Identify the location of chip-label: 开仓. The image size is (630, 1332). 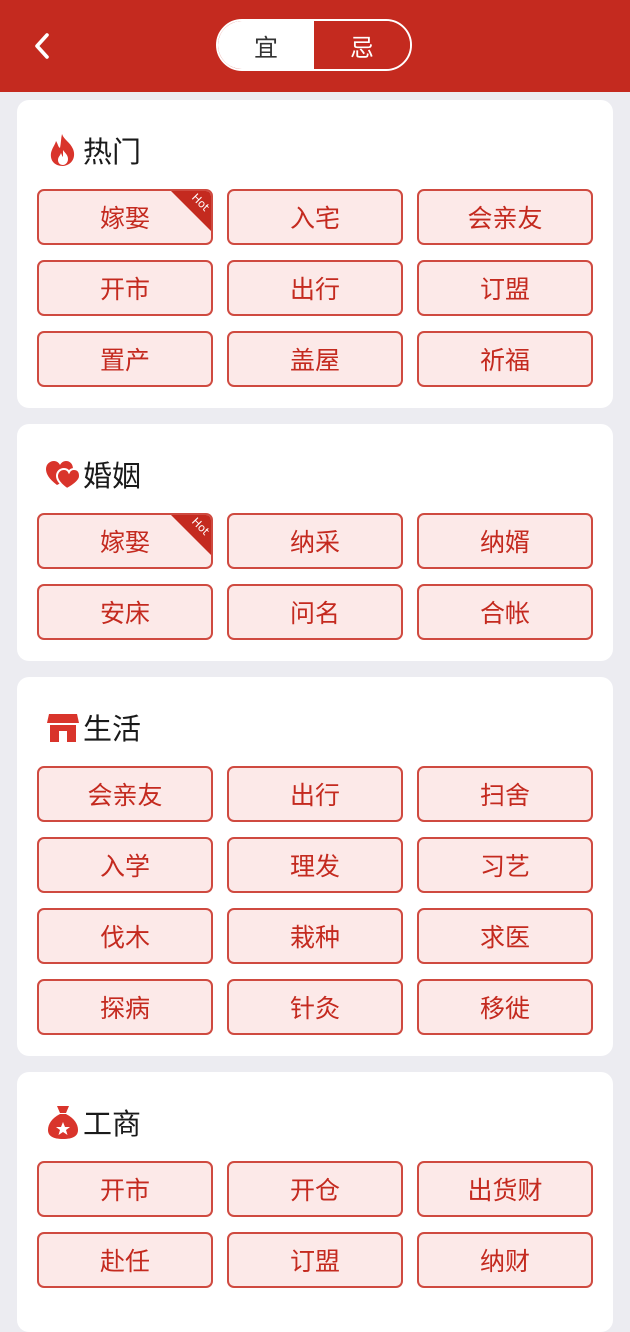
(314, 1190).